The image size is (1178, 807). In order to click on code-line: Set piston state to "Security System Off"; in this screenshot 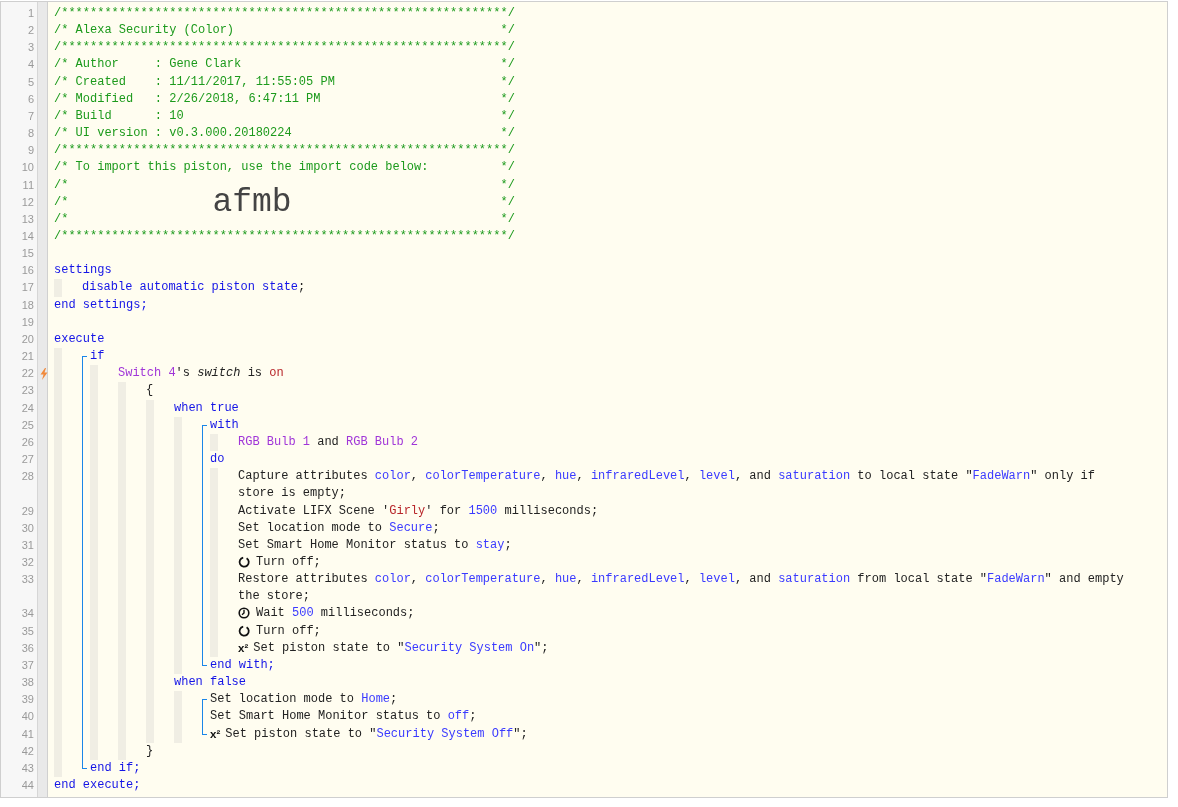, I will do `click(376, 734)`.